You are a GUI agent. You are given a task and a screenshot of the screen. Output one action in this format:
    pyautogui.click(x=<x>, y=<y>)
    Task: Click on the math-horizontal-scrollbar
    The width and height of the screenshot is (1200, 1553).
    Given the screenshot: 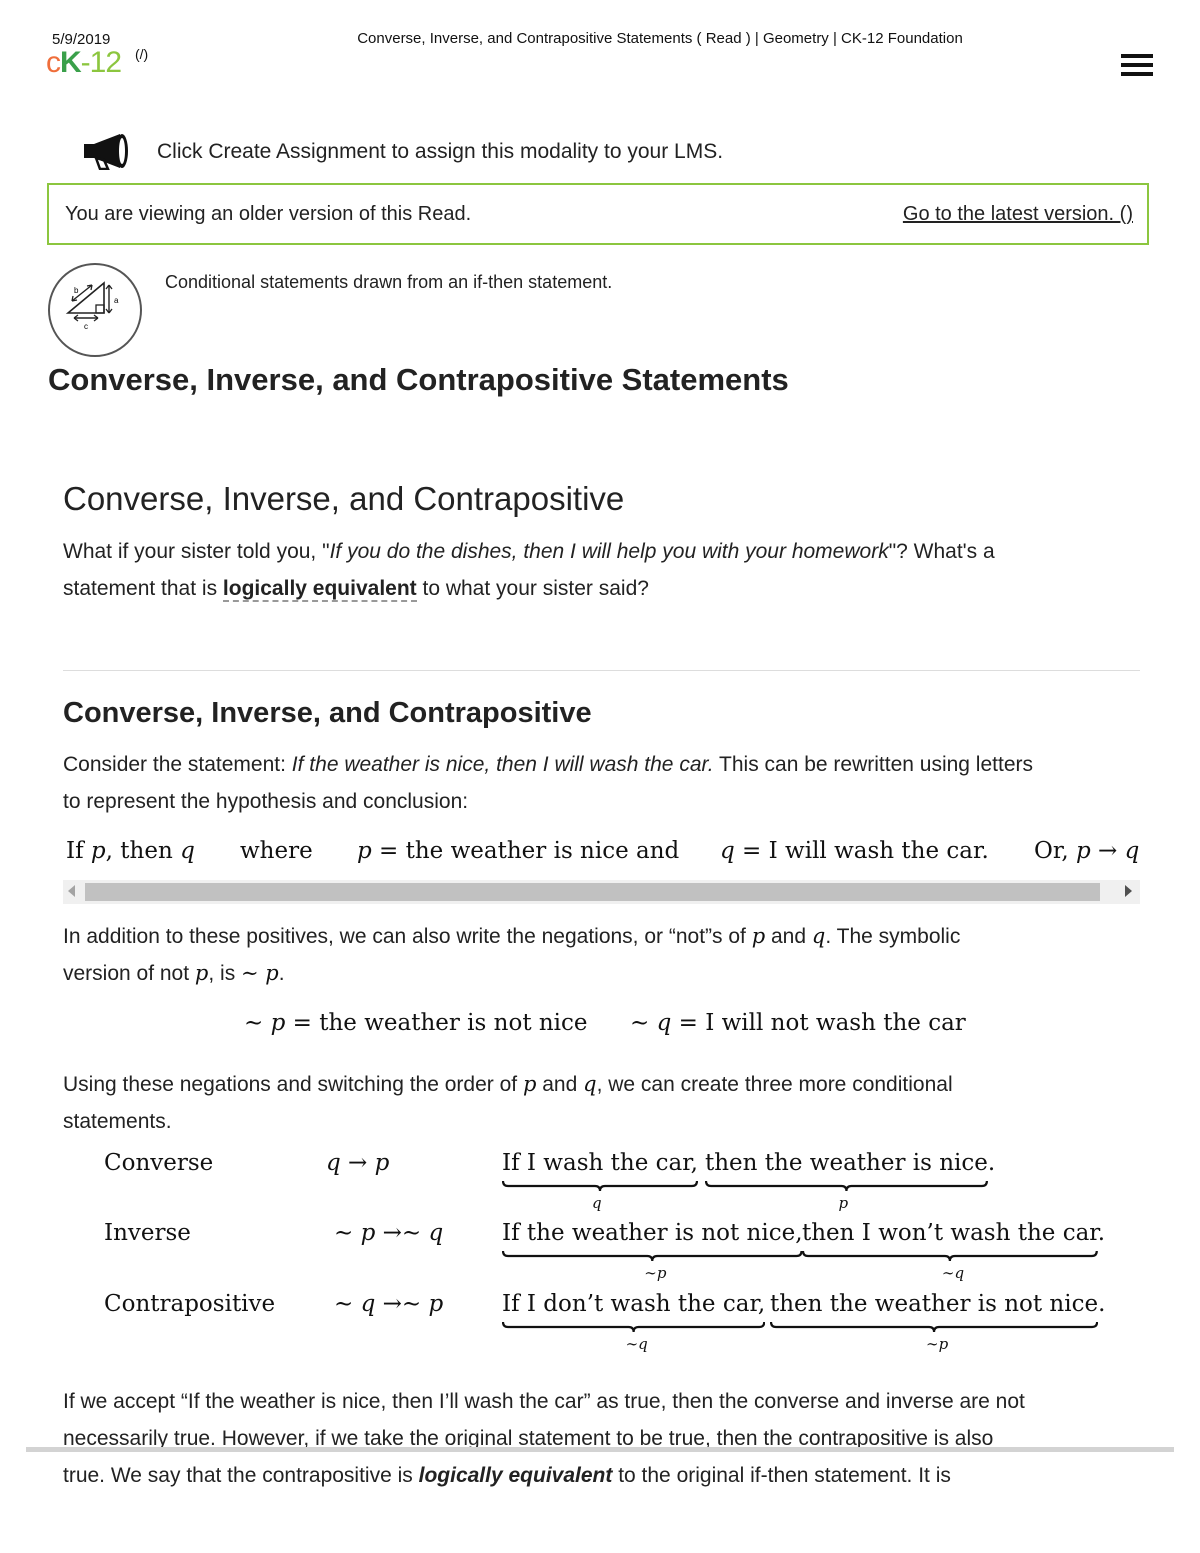 What is the action you would take?
    pyautogui.click(x=601, y=892)
    